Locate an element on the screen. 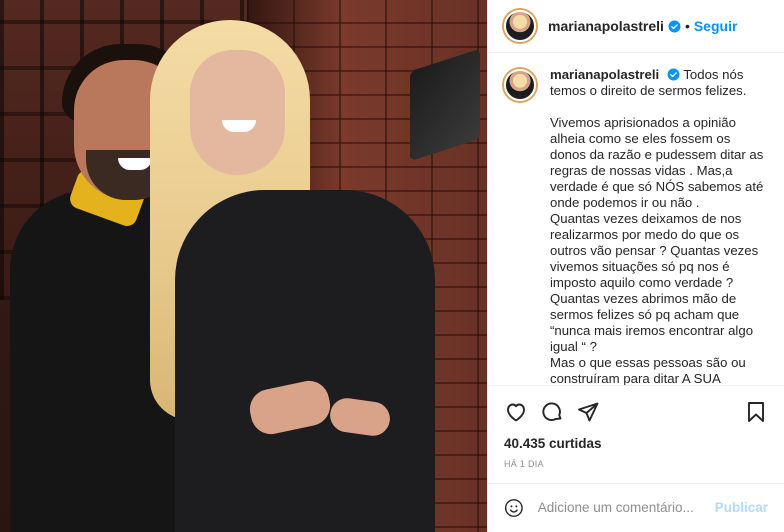 The image size is (784, 532). comment-bar: Publicar is located at coordinates (636, 507).